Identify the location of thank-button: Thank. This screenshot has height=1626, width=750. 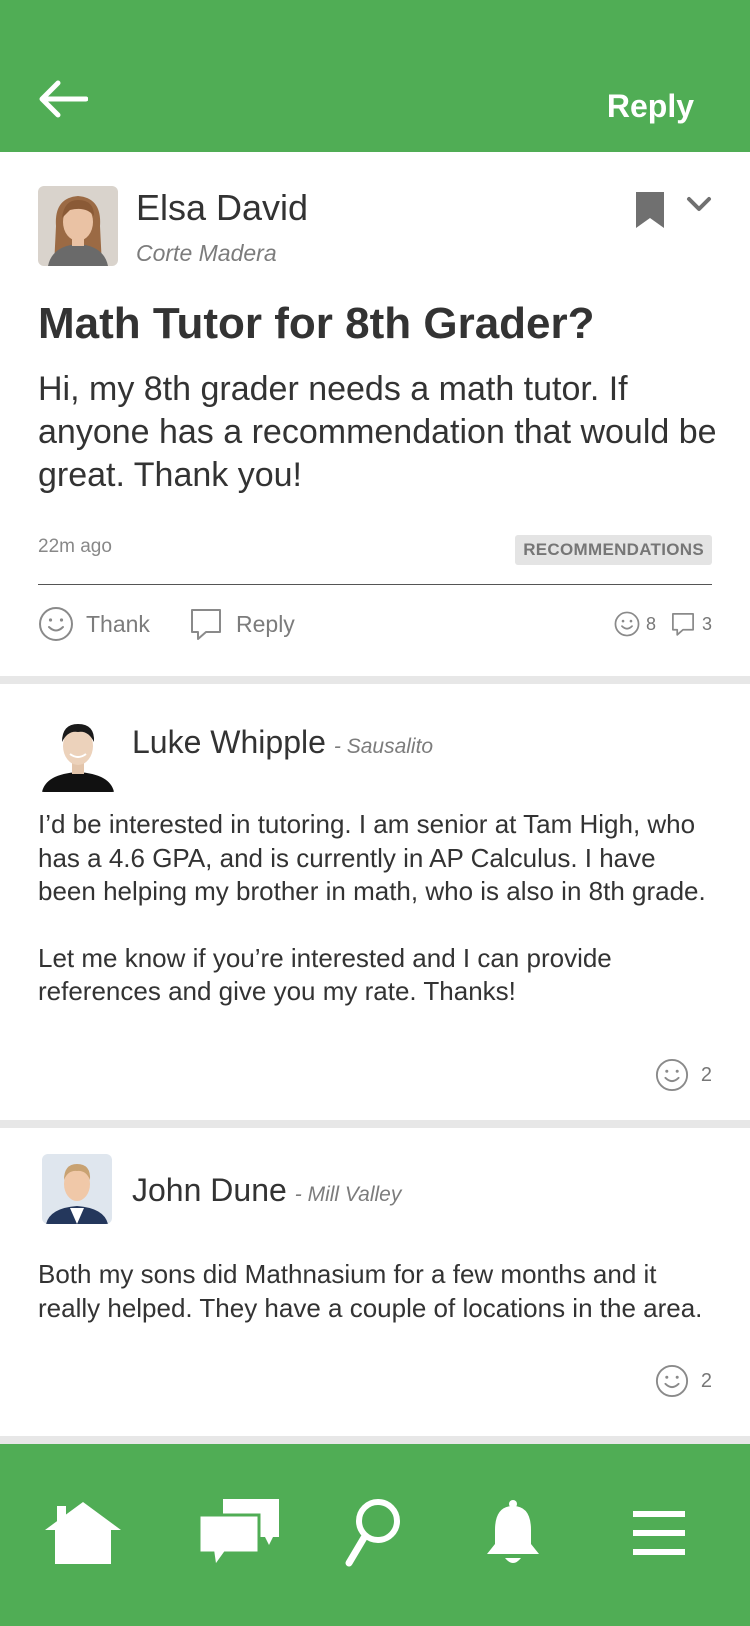
(94, 624).